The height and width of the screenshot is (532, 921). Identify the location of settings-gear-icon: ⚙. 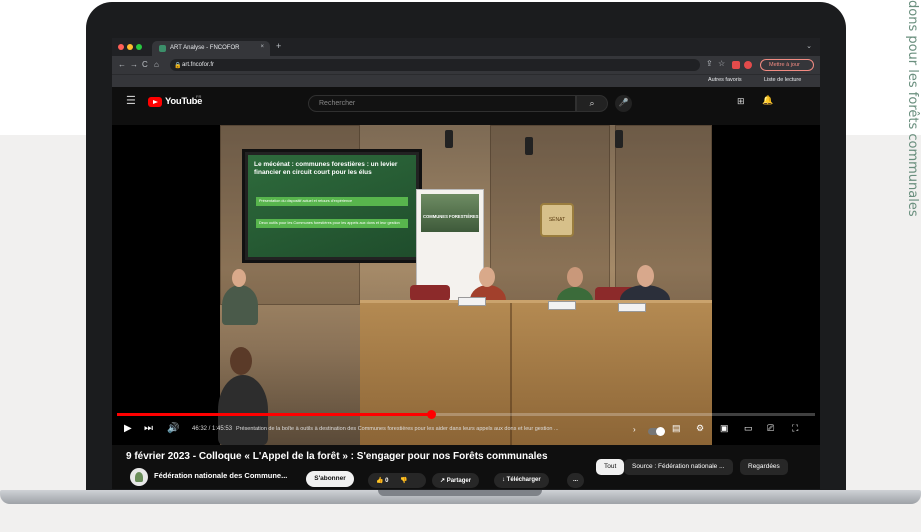
(700, 428).